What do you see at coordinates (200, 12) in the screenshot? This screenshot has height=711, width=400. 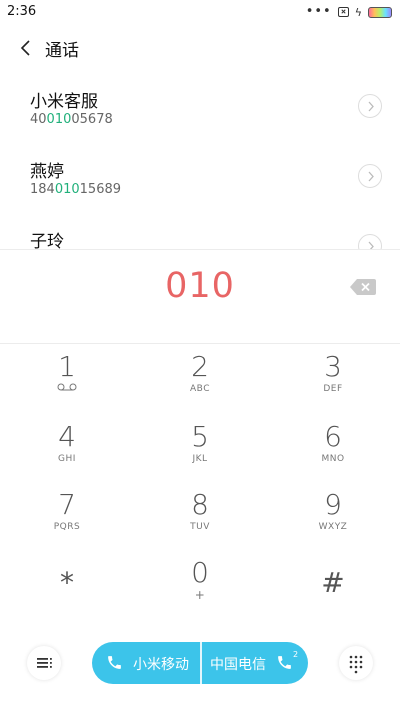 I see `status-bar: 2:36 ••• ϟ` at bounding box center [200, 12].